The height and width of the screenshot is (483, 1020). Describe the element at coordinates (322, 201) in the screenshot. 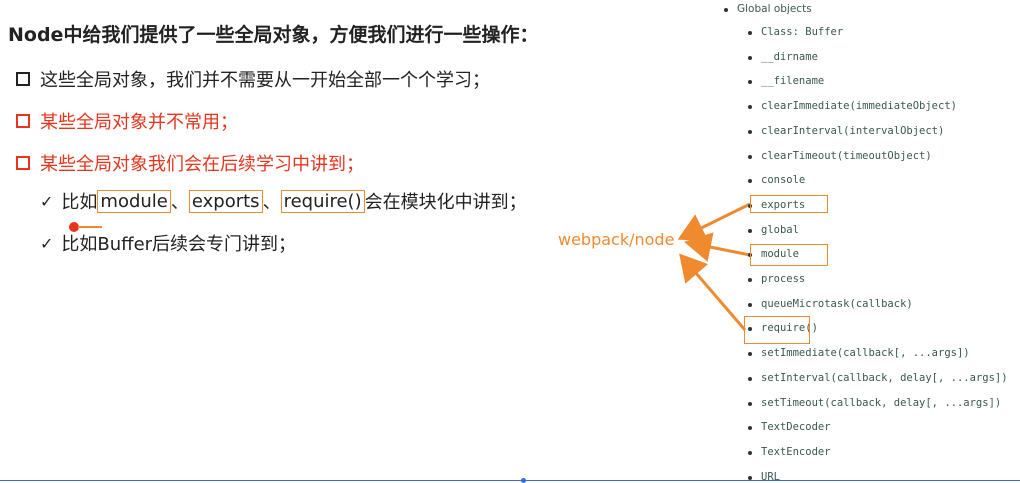

I see `highlight-require: require()` at that location.